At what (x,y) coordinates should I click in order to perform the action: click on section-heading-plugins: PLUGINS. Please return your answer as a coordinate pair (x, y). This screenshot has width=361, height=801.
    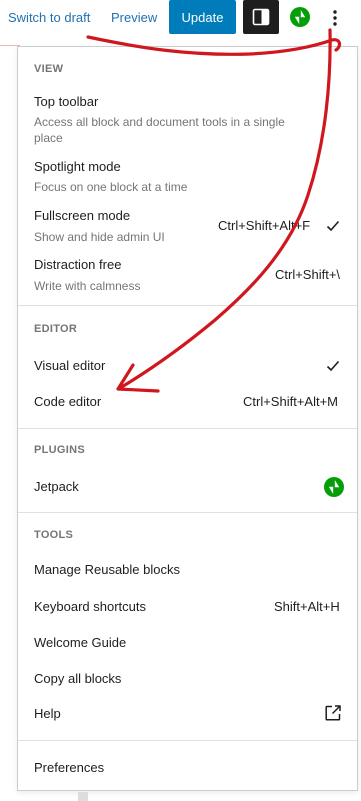
    Looking at the image, I should click on (59, 450).